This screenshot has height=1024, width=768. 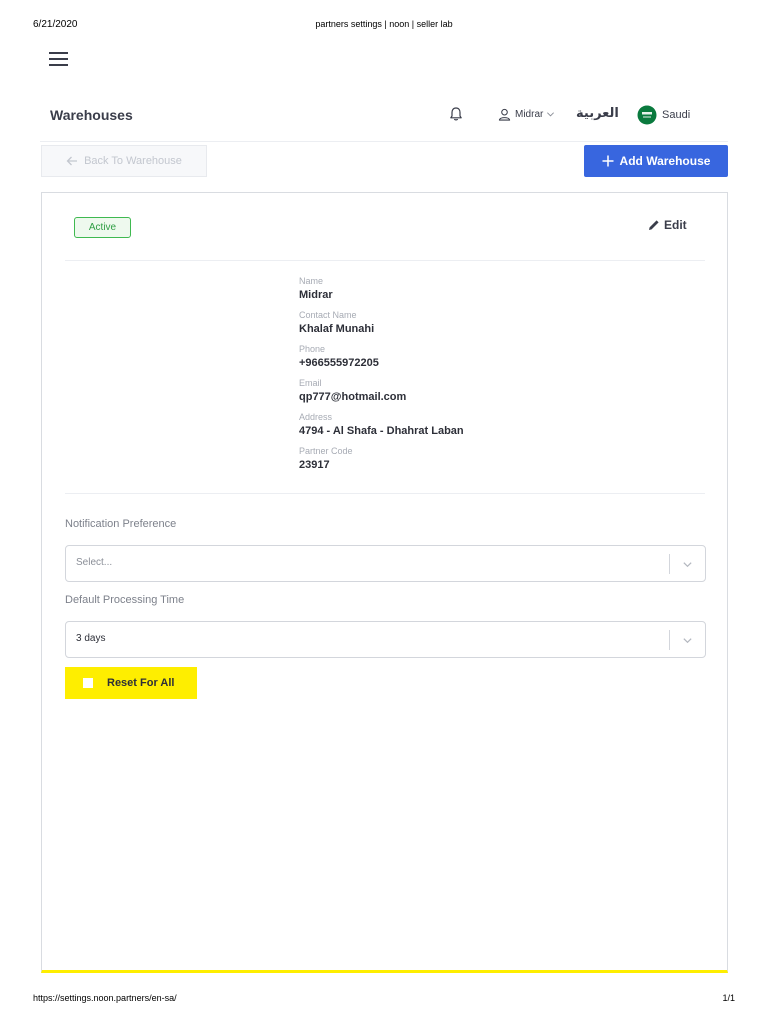 I want to click on detail-value: 4794 - Al Shafa - Dhahrat Laban, so click(x=381, y=431).